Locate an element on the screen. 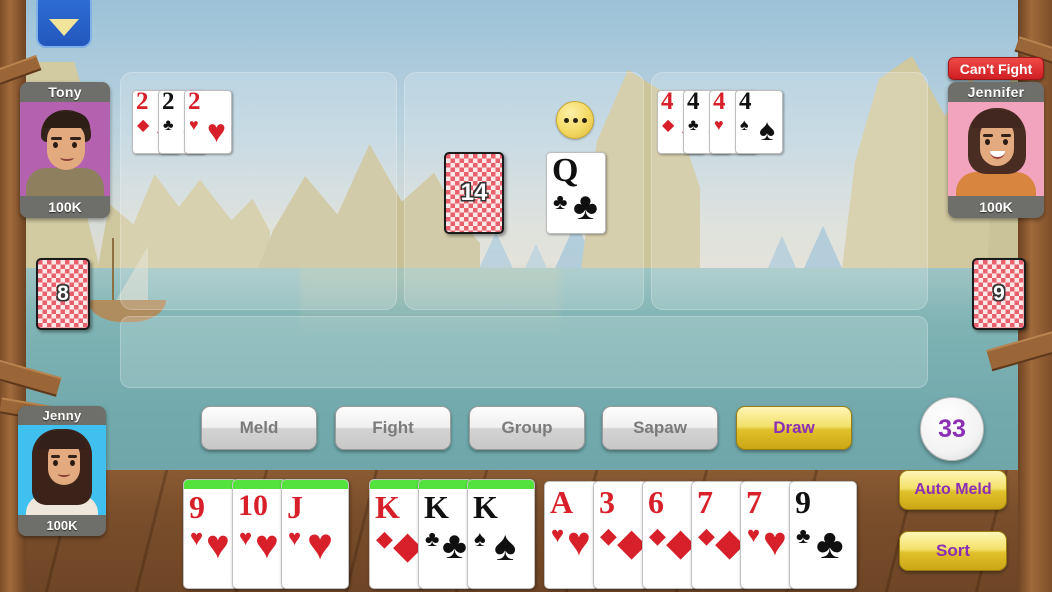  meld-card: 4 ♠ ♠ is located at coordinates (759, 122).